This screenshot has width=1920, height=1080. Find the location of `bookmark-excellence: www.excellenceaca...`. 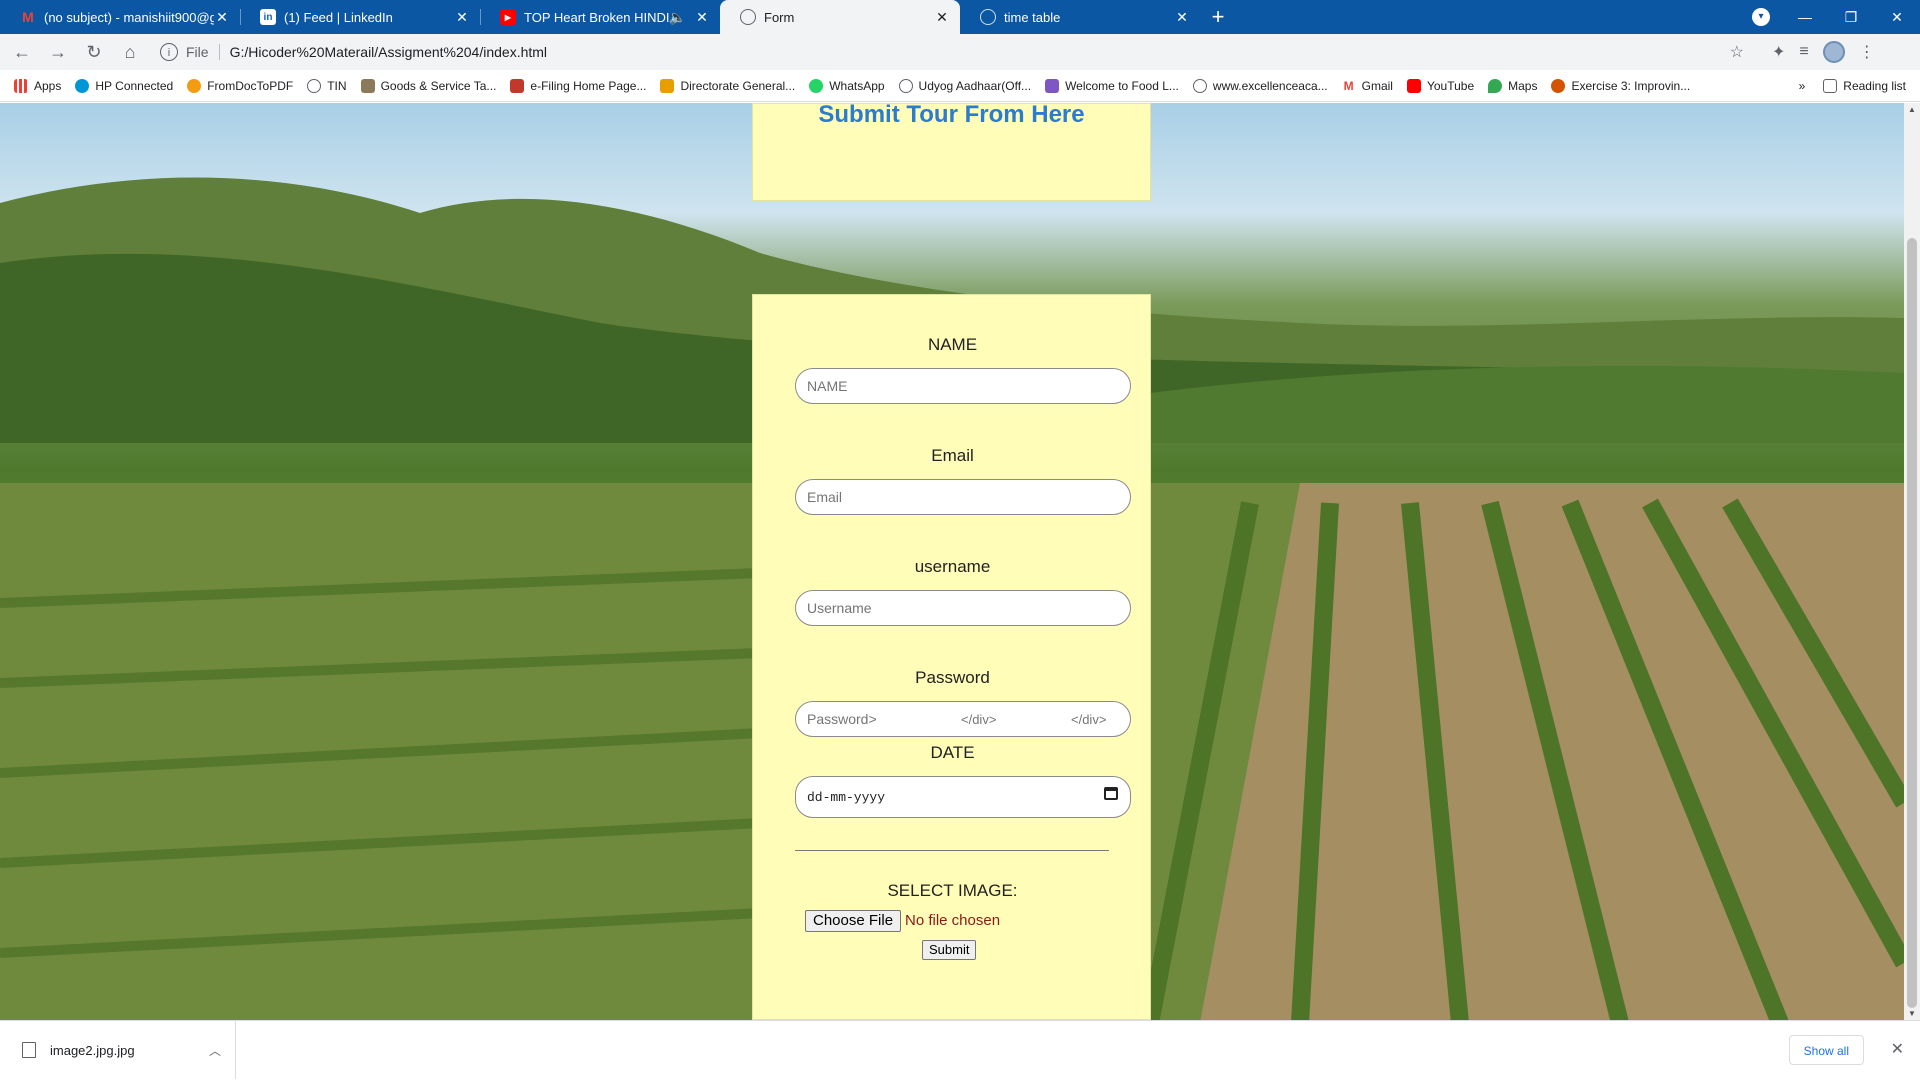

bookmark-excellence: www.excellenceaca... is located at coordinates (1260, 85).